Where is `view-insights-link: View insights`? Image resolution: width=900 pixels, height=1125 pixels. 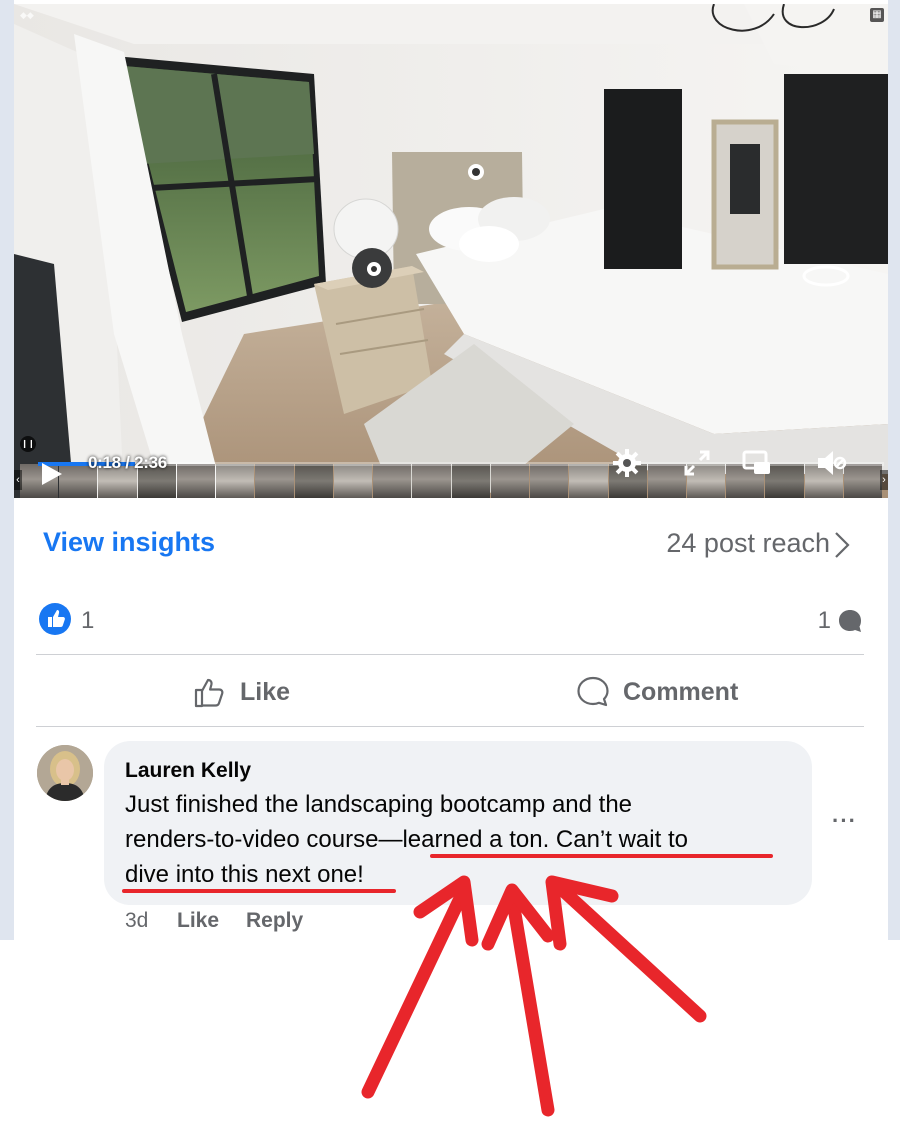
view-insights-link: View insights is located at coordinates (129, 542).